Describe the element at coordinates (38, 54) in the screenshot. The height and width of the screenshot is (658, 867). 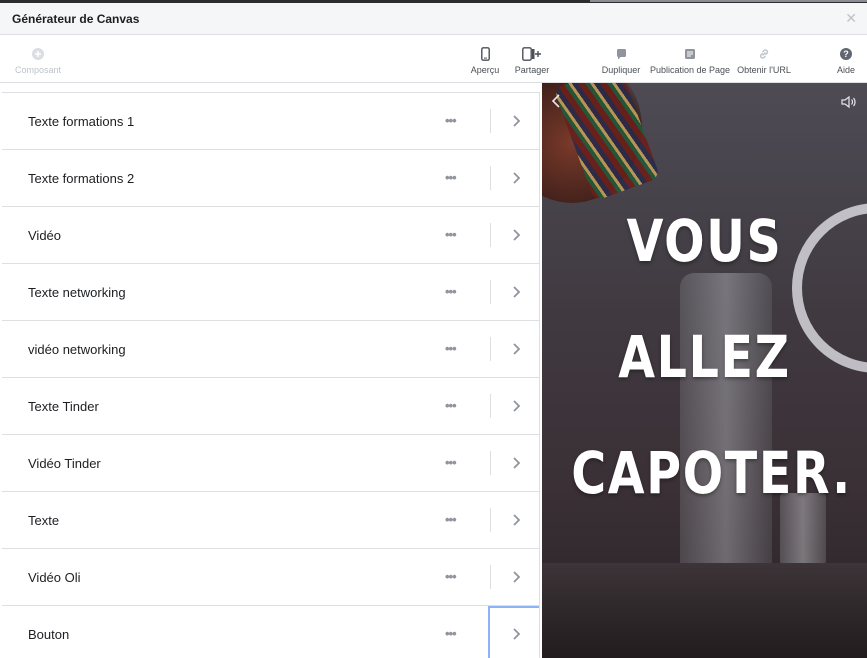
I see `plus-circle-icon` at that location.